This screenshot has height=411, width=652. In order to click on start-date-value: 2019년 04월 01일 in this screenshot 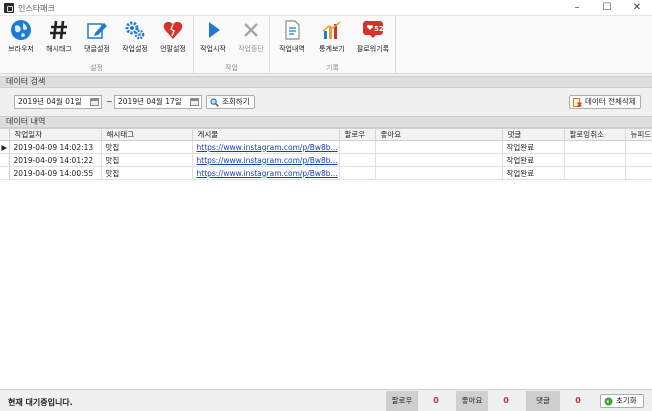, I will do `click(50, 101)`.